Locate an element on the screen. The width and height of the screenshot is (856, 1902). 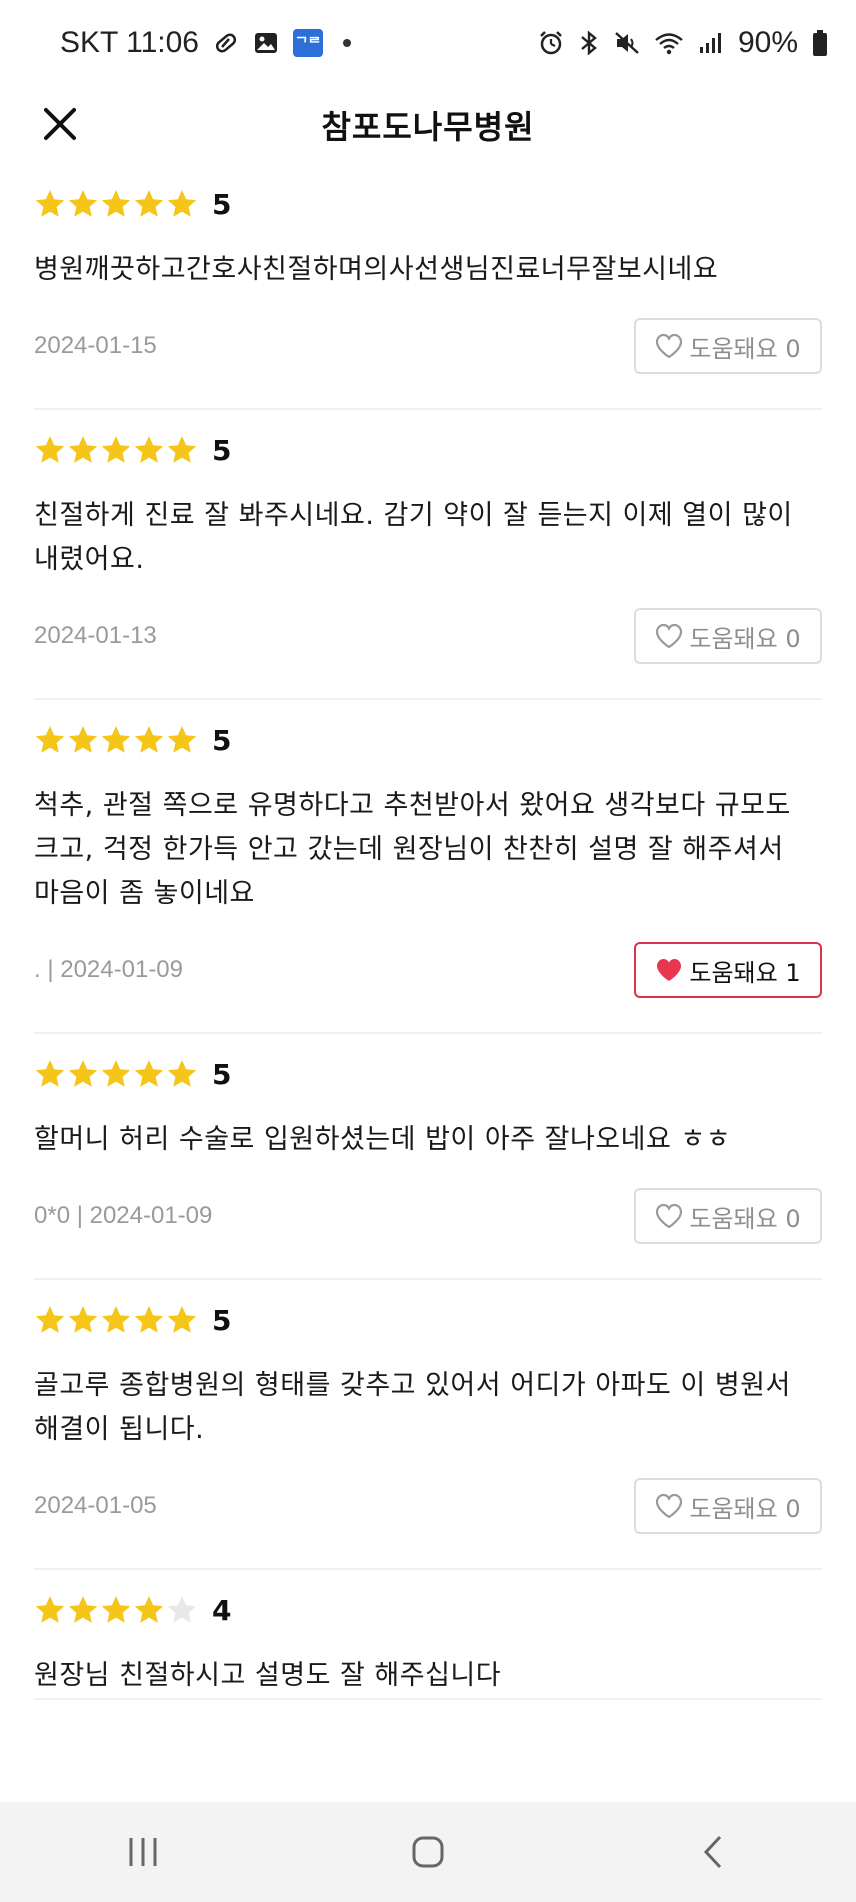
notification-dot-icon is located at coordinates (346, 43).